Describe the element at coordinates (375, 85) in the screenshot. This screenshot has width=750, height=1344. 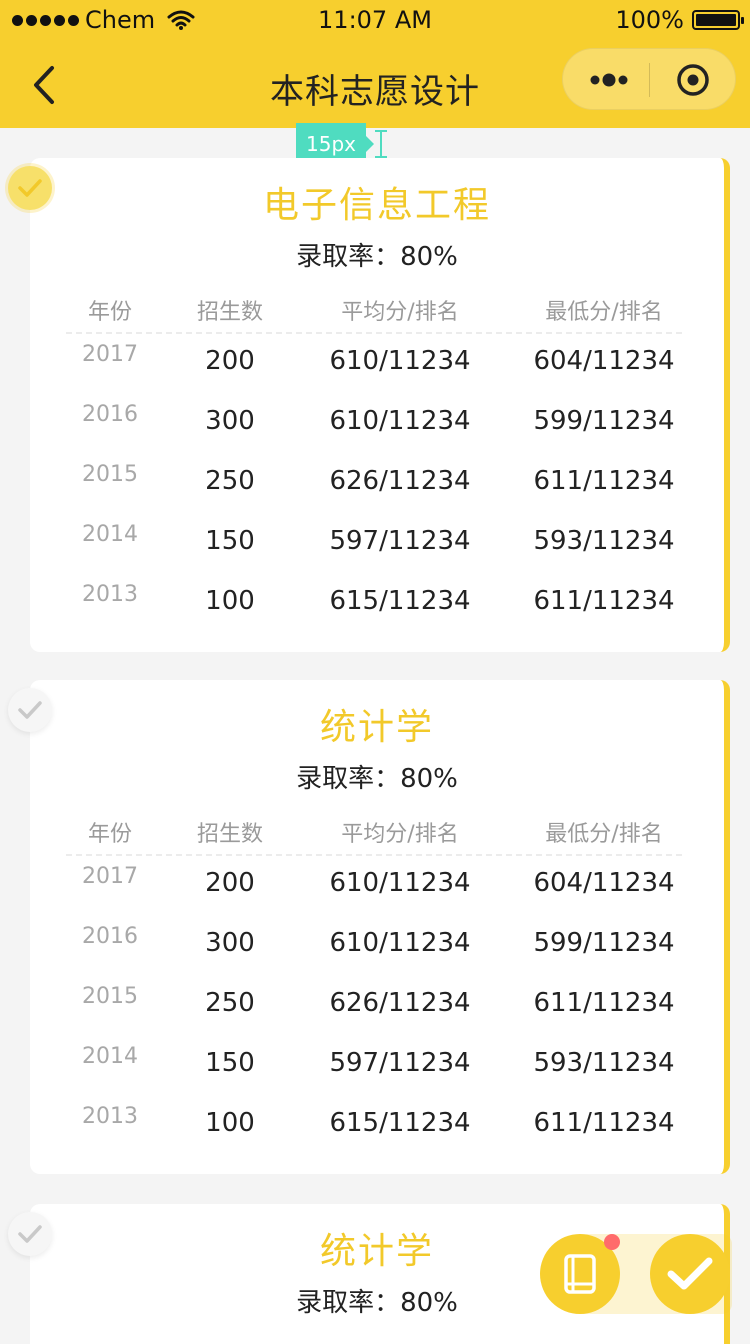
I see `nav-bar: 本科志愿设计` at that location.